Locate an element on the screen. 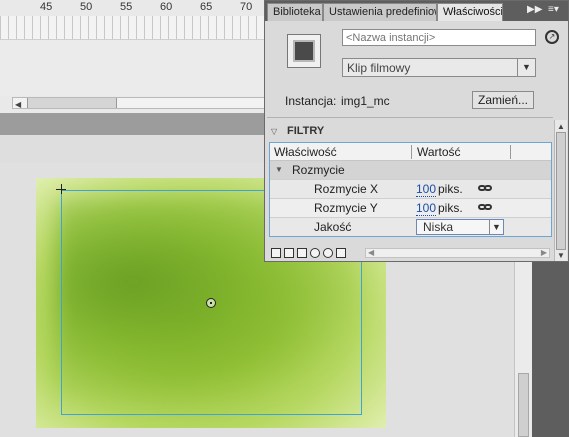  instance-name-input is located at coordinates (439, 37).